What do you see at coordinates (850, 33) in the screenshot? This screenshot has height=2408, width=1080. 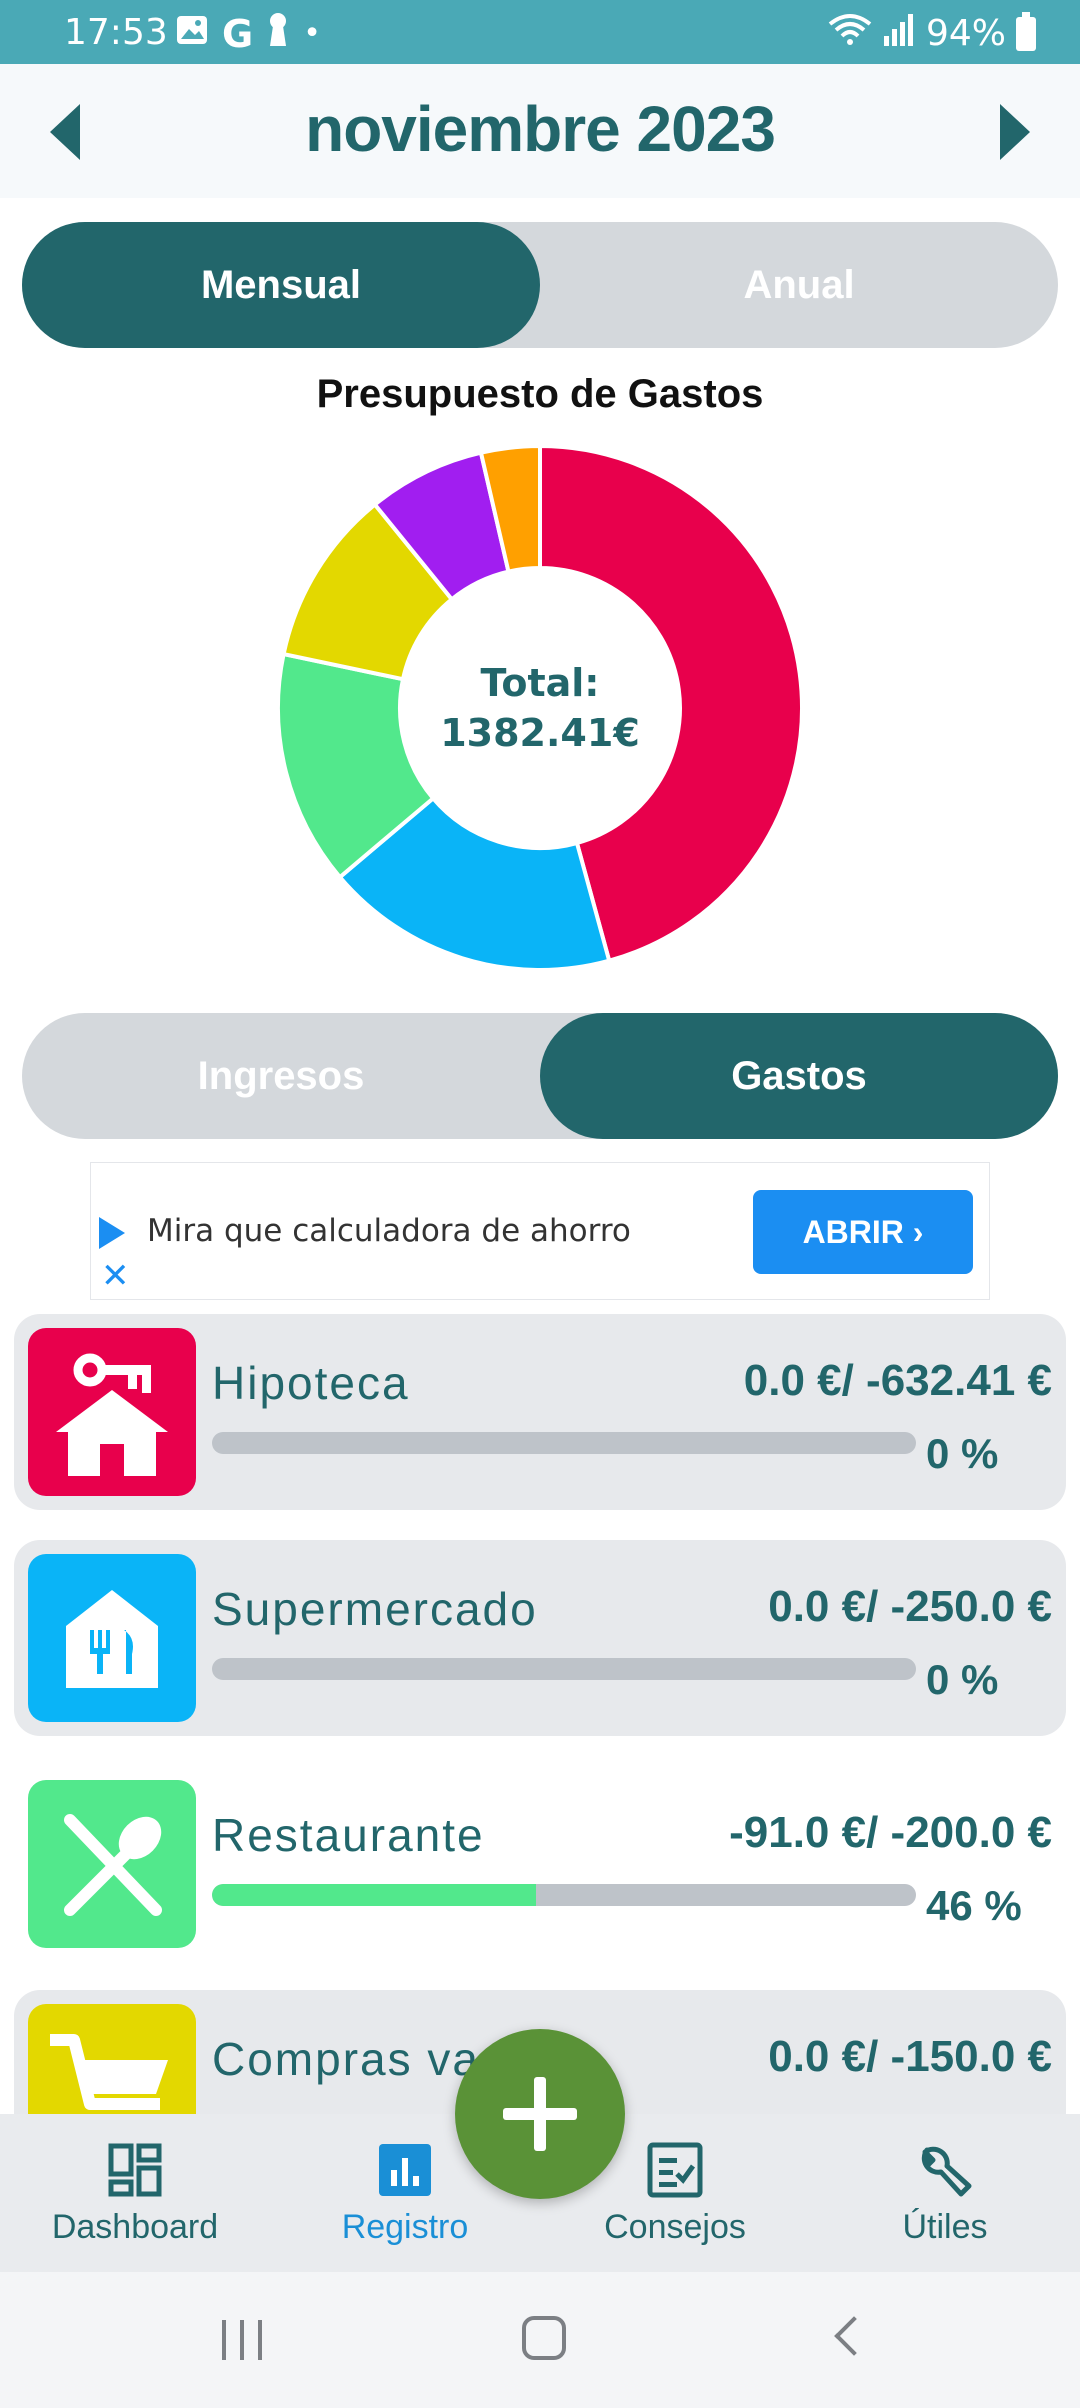 I see `wifi-icon` at bounding box center [850, 33].